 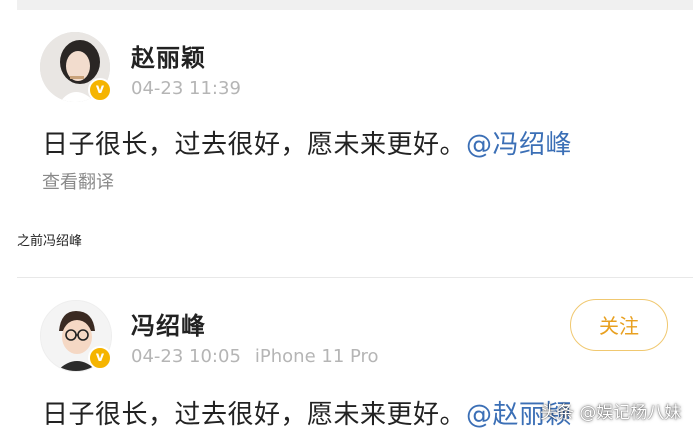 What do you see at coordinates (355, 5) in the screenshot?
I see `top-separator-bar` at bounding box center [355, 5].